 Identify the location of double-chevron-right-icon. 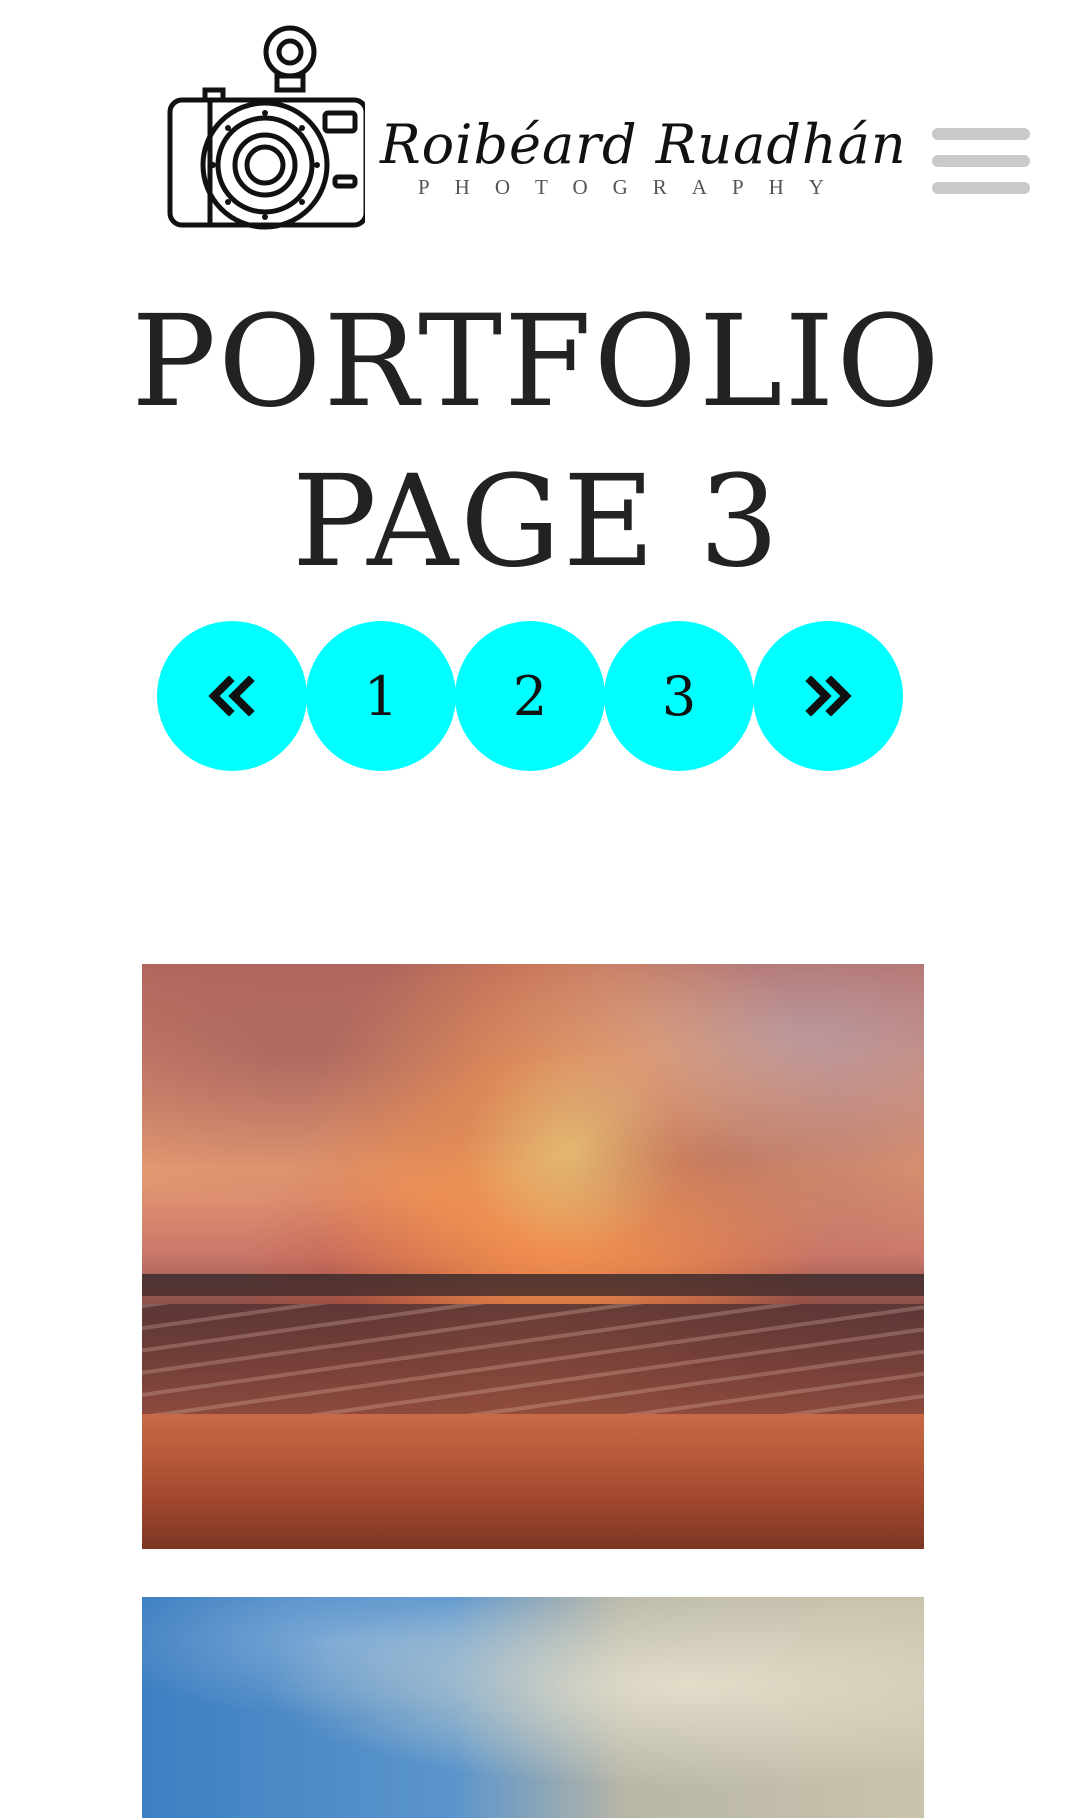
(828, 696).